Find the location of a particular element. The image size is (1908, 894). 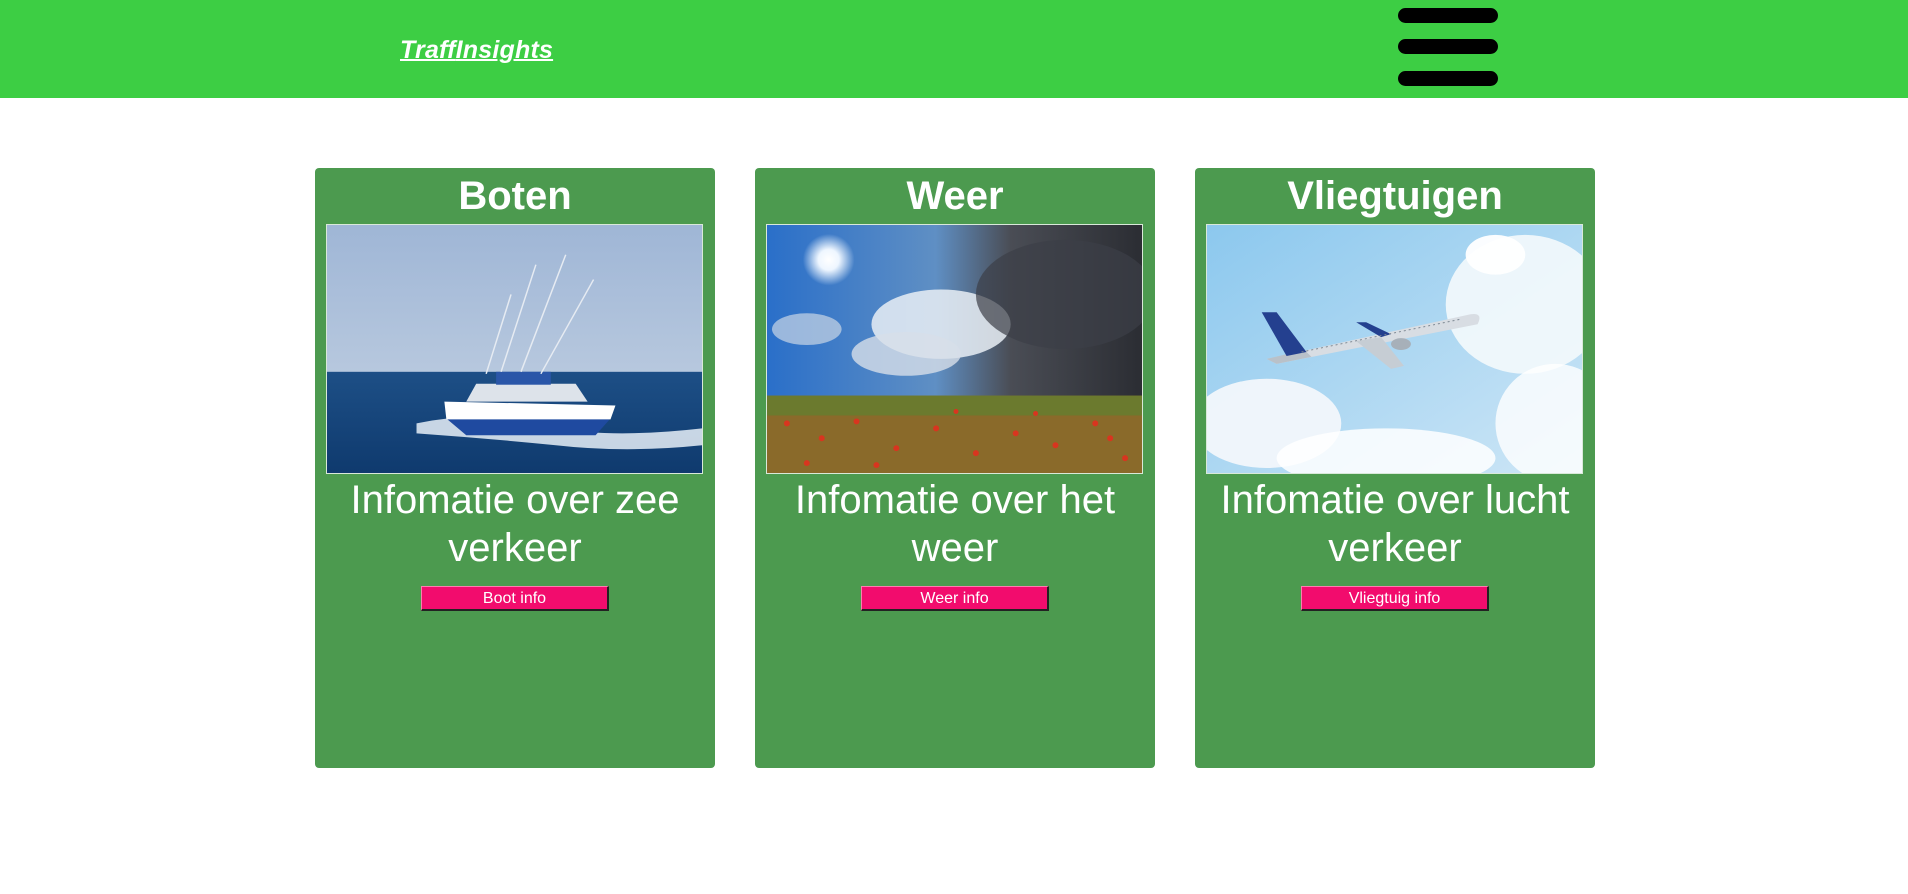

site-logo-link: TraffInsights is located at coordinates (476, 50).